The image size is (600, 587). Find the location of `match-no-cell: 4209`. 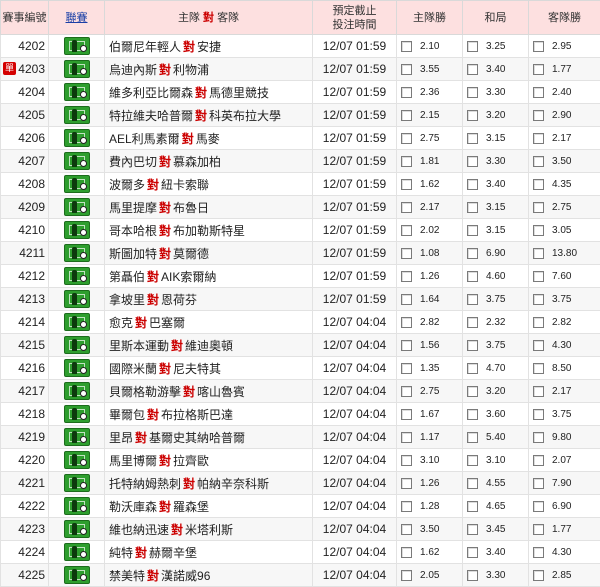

match-no-cell: 4209 is located at coordinates (25, 207).